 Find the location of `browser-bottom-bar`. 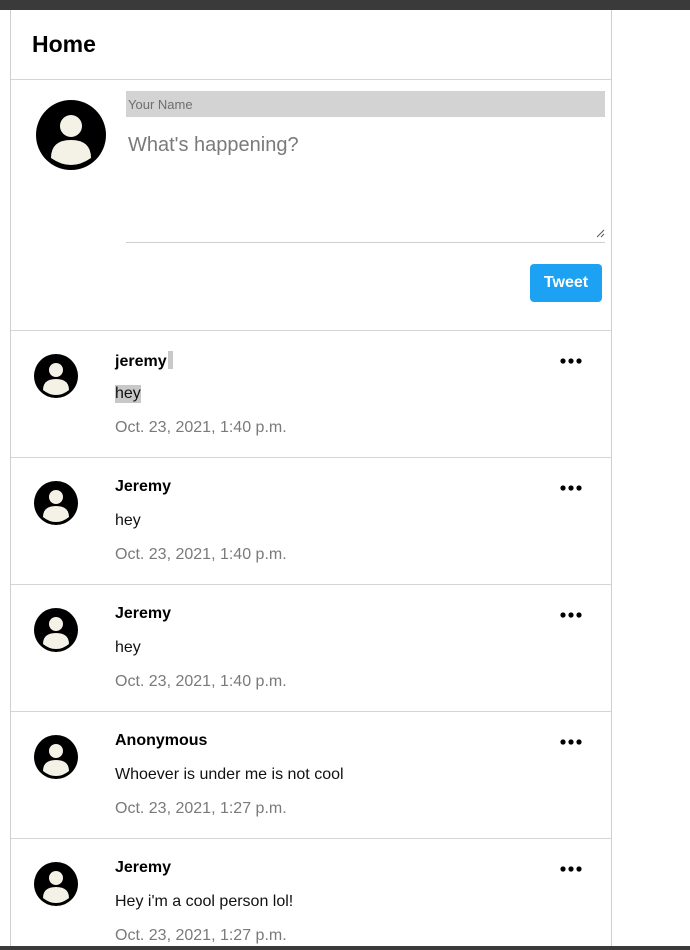

browser-bottom-bar is located at coordinates (345, 948).